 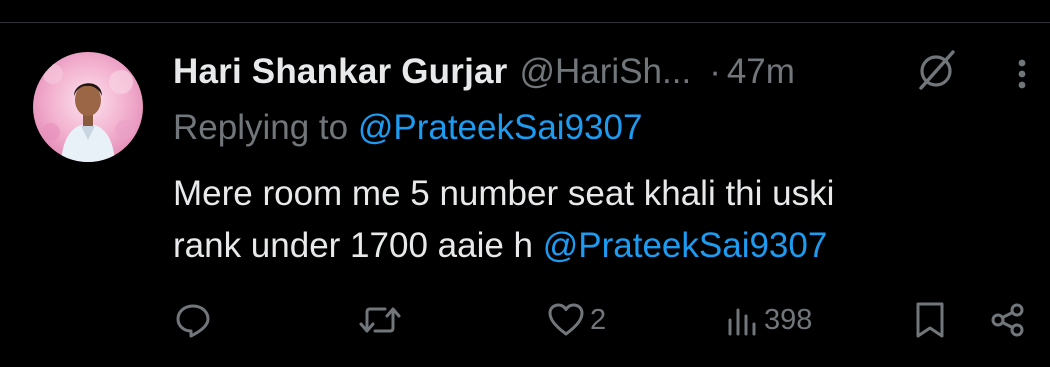 What do you see at coordinates (598, 319) in the screenshot?
I see `like-count: 2` at bounding box center [598, 319].